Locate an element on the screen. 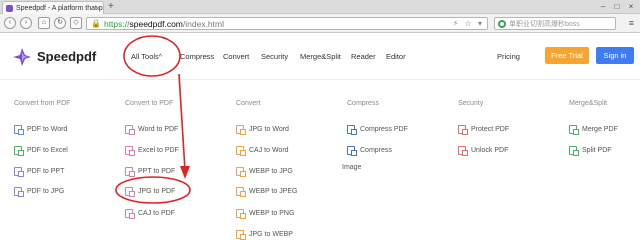  nav-all-tools: All Tools^ is located at coordinates (146, 56).